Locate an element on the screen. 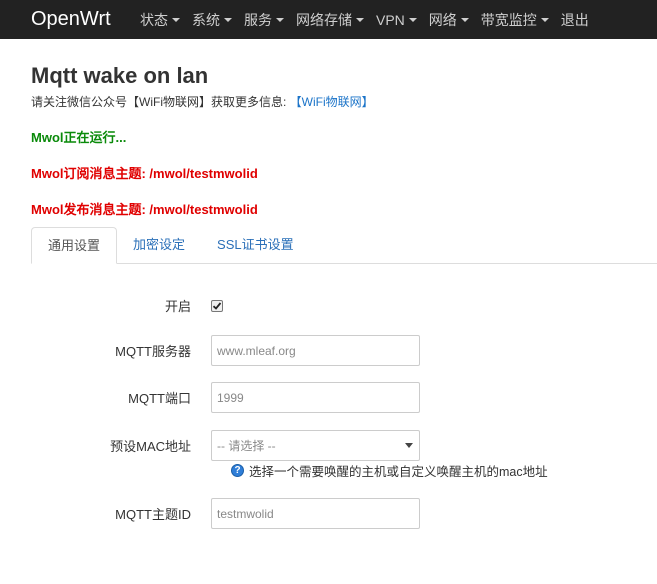 The image size is (657, 584). enable-checkbox is located at coordinates (217, 305).